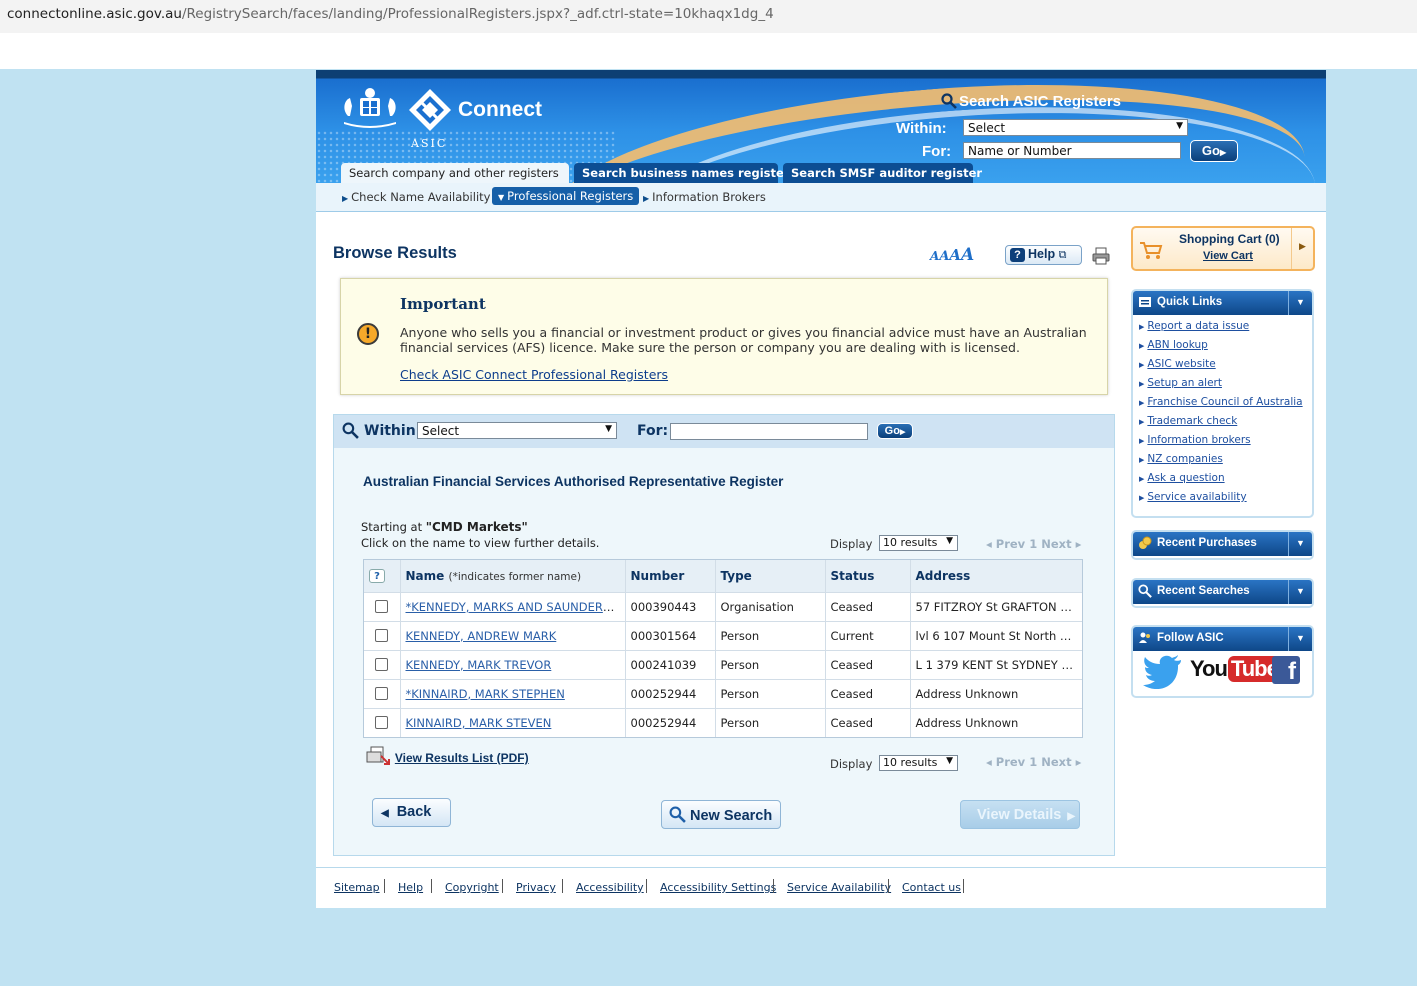  I want to click on back-button: ◀ Back, so click(411, 812).